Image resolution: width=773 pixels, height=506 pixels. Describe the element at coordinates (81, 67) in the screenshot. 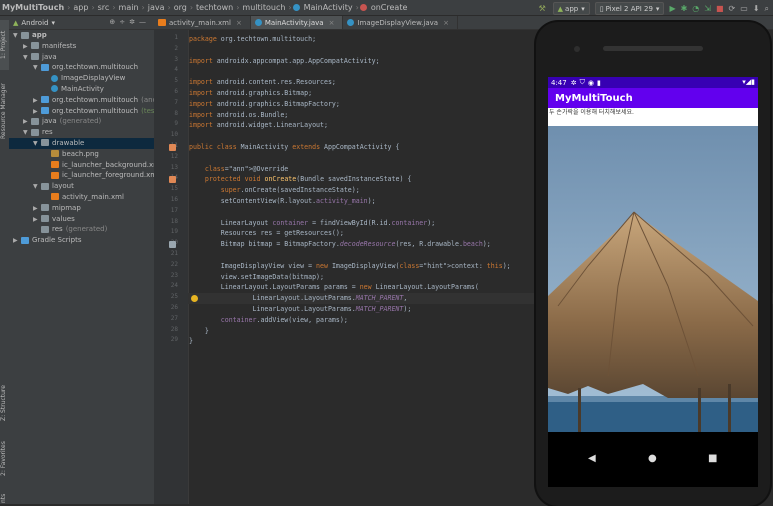

I see `tree-item: ▼ org.techtown.multitouch` at that location.